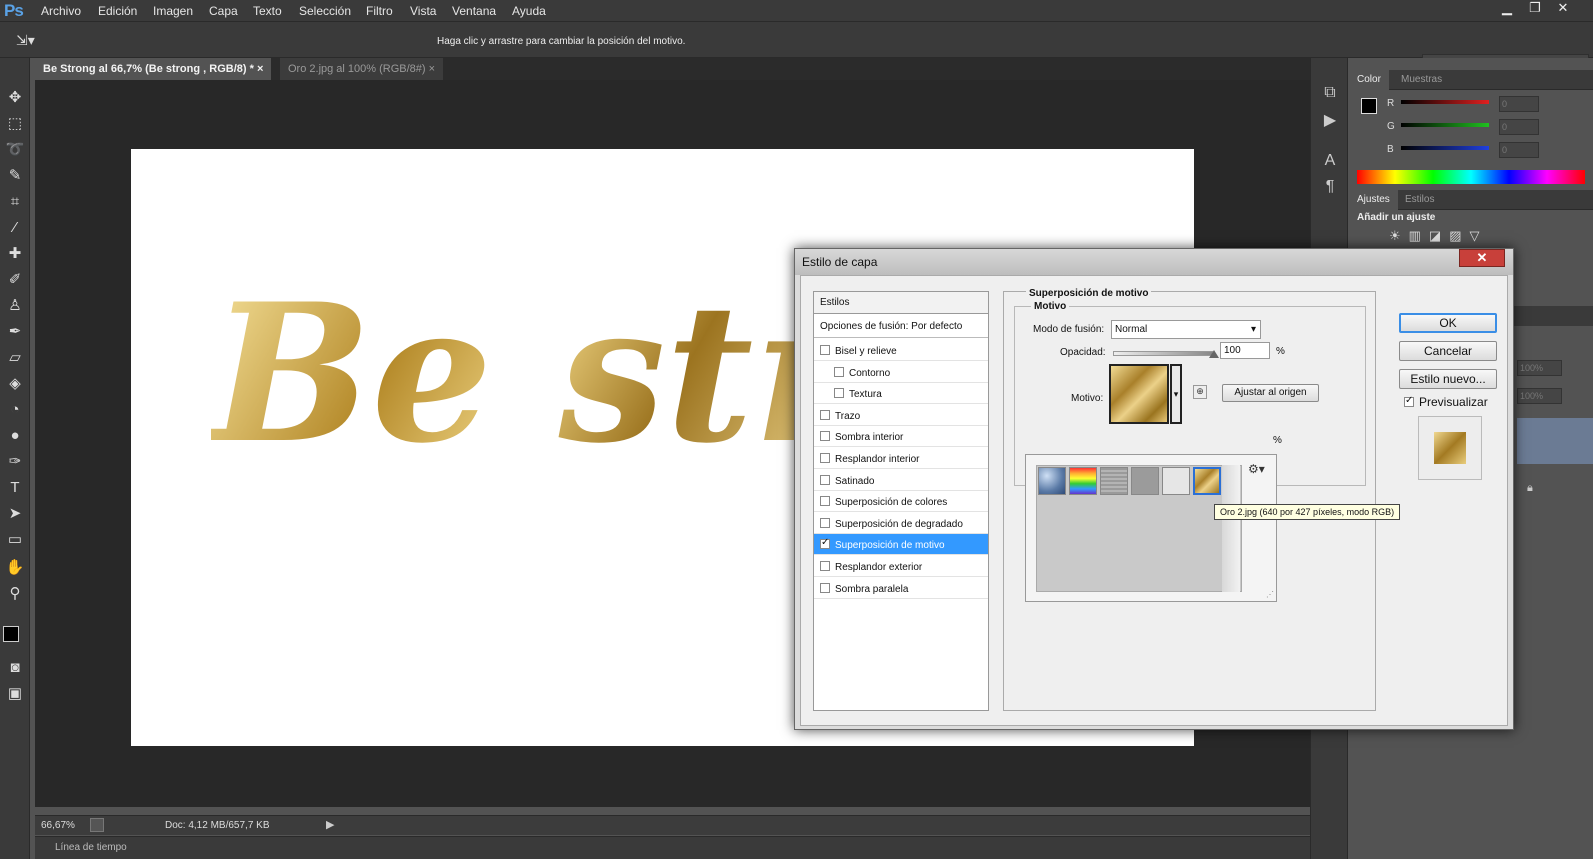 This screenshot has width=1593, height=859. I want to click on tab-color: Color, so click(1369, 80).